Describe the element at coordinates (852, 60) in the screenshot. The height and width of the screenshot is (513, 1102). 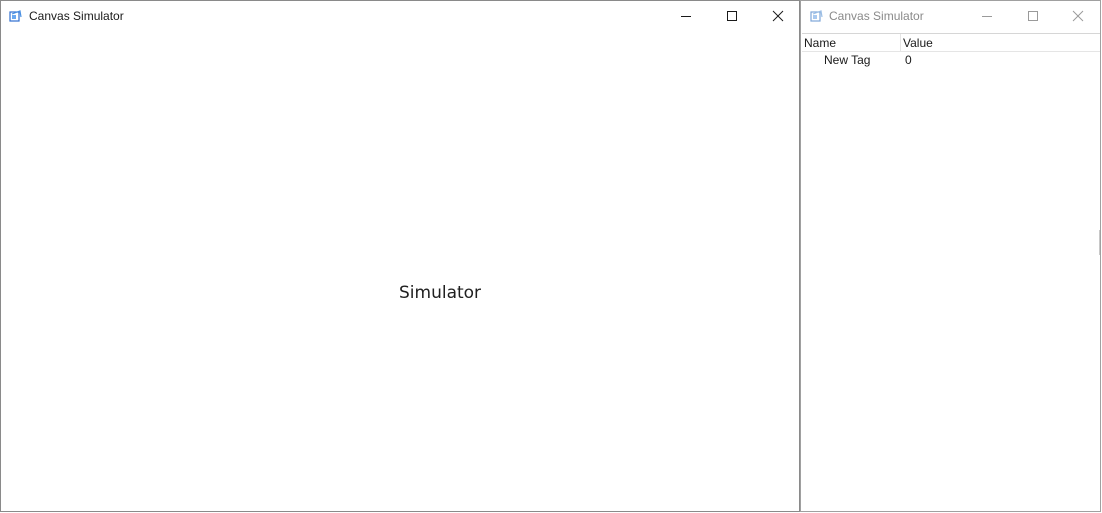
I see `tag-name-cell: New Tag` at that location.